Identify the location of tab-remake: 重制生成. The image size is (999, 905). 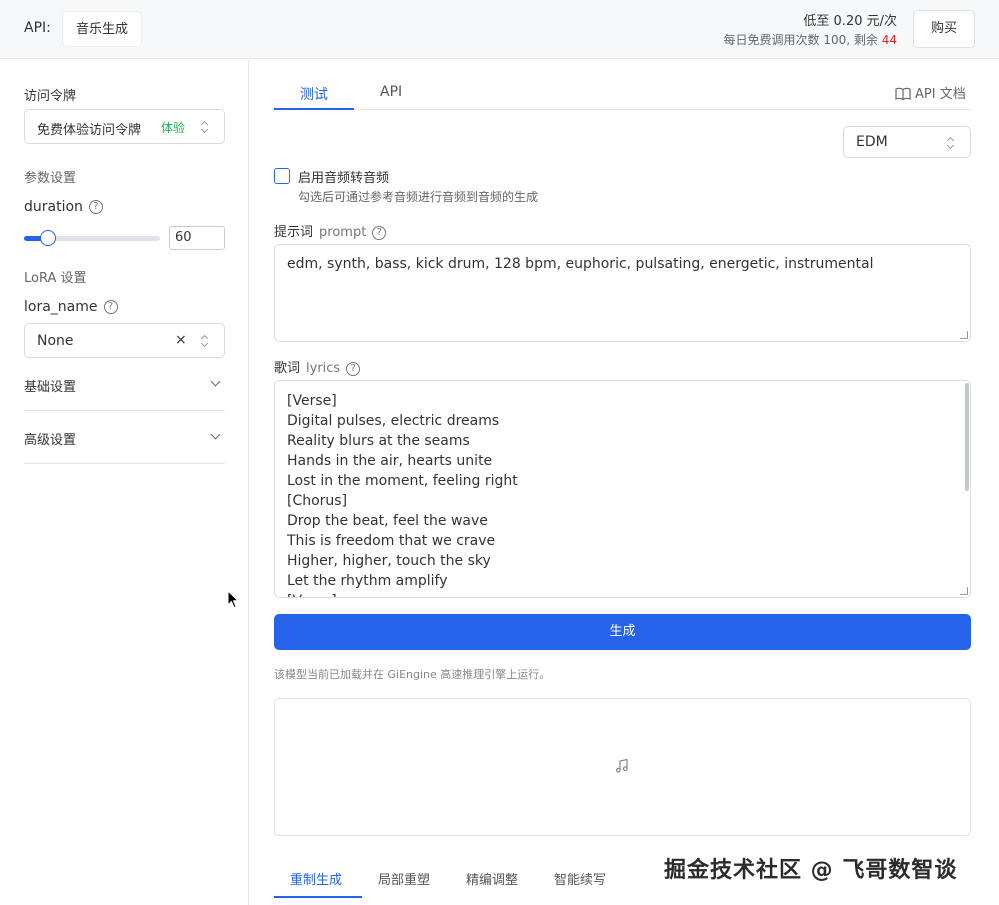
(316, 878).